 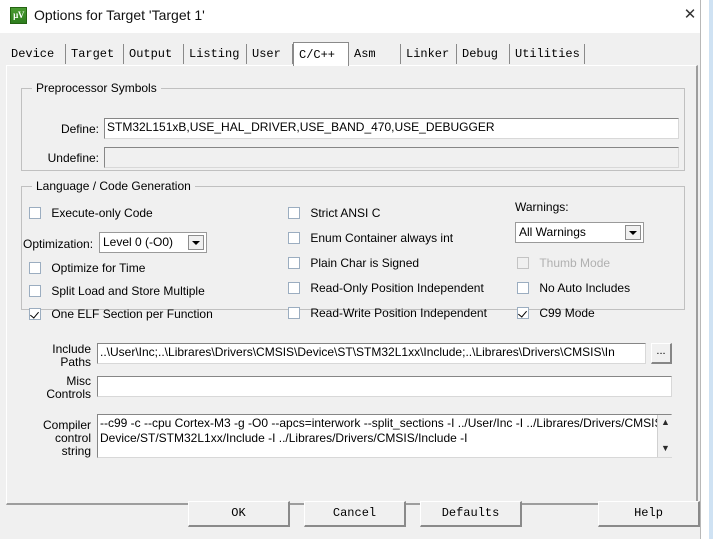 What do you see at coordinates (375, 54) in the screenshot?
I see `tab-asm: Asm` at bounding box center [375, 54].